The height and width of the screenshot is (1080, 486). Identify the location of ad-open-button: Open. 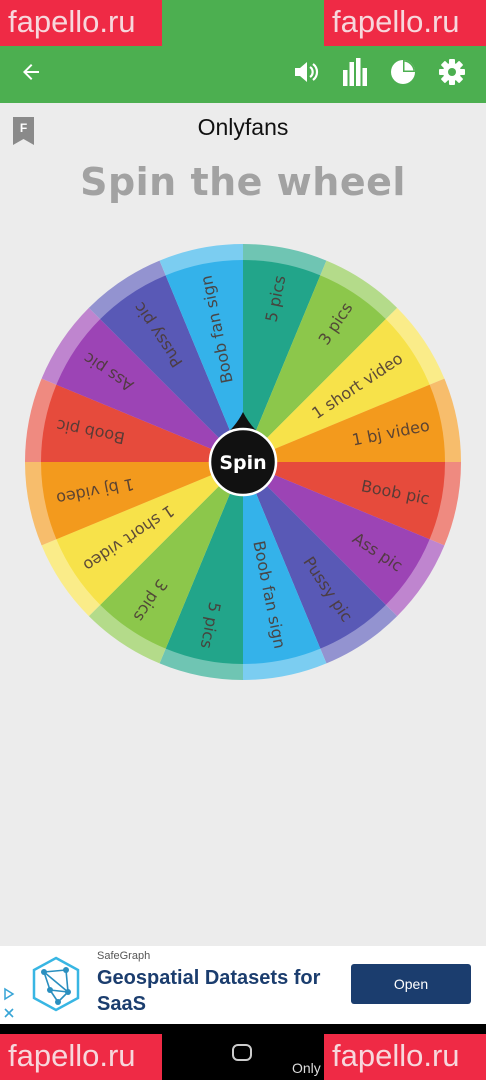
(411, 984).